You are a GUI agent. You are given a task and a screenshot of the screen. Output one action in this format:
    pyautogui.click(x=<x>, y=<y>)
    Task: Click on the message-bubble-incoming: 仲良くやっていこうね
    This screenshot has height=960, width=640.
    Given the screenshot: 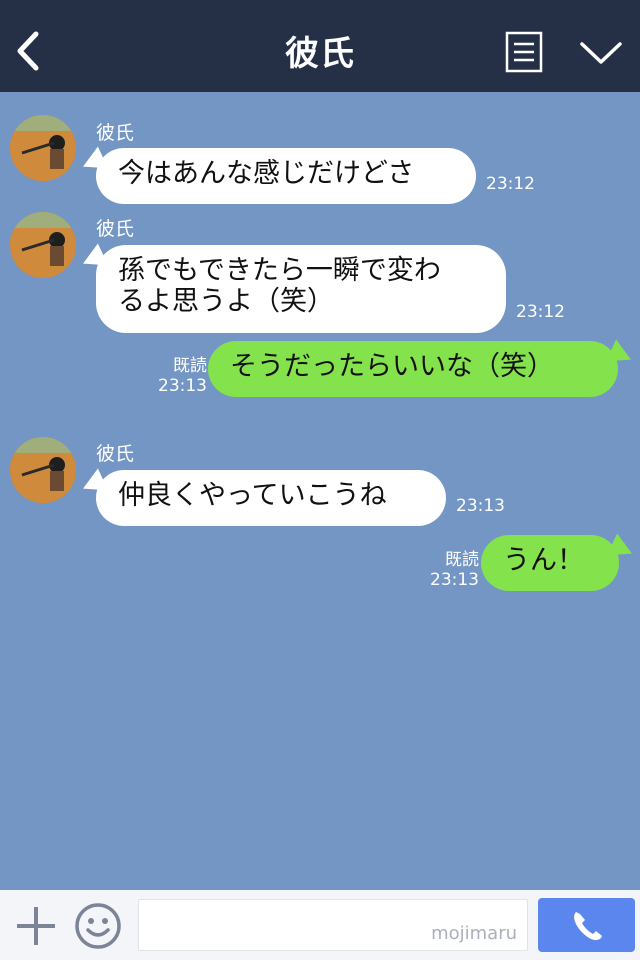 What is the action you would take?
    pyautogui.click(x=271, y=498)
    